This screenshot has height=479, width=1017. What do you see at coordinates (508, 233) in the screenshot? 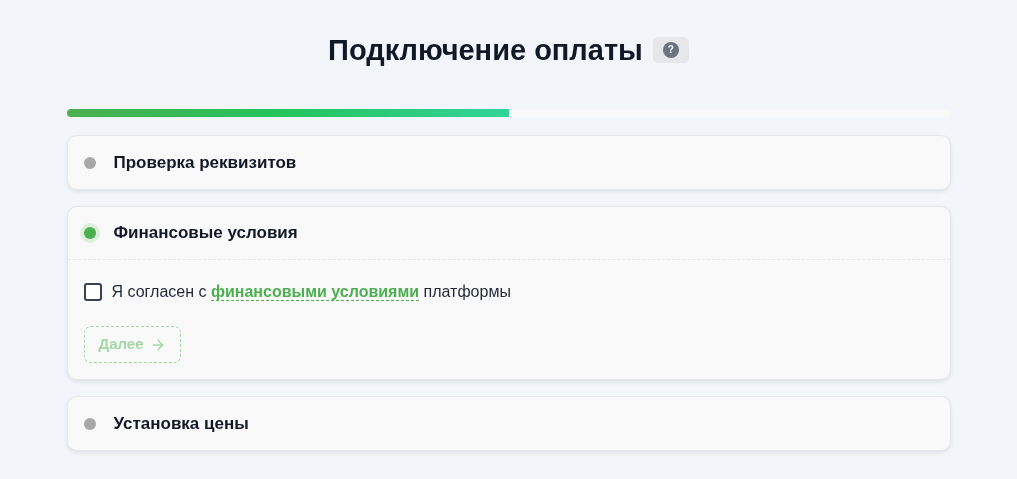
I see `step-header: Финансовые условия` at bounding box center [508, 233].